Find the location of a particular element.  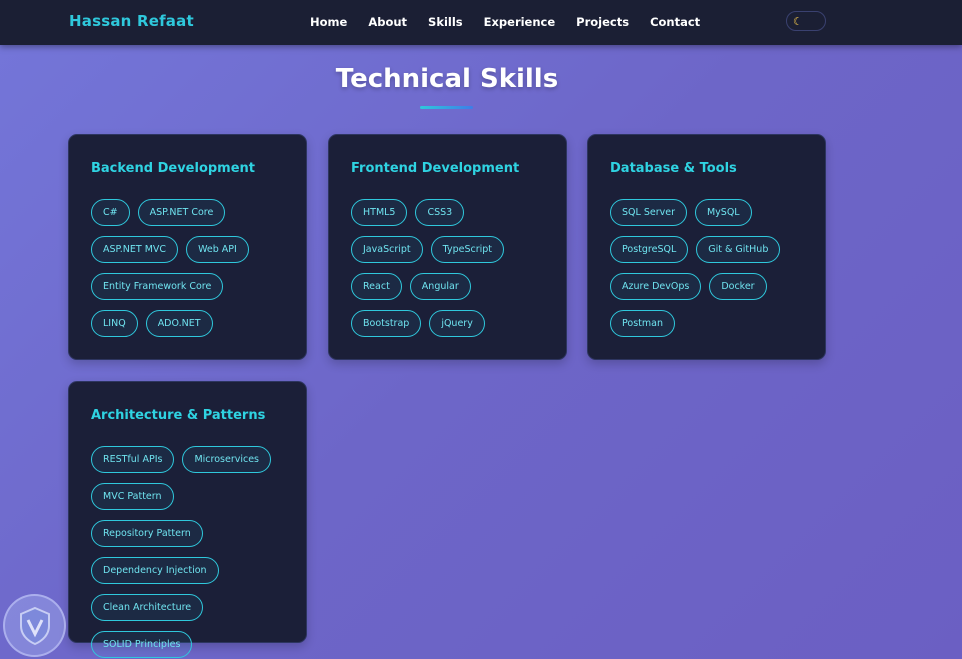

nav-link-experience: Experience is located at coordinates (520, 22).